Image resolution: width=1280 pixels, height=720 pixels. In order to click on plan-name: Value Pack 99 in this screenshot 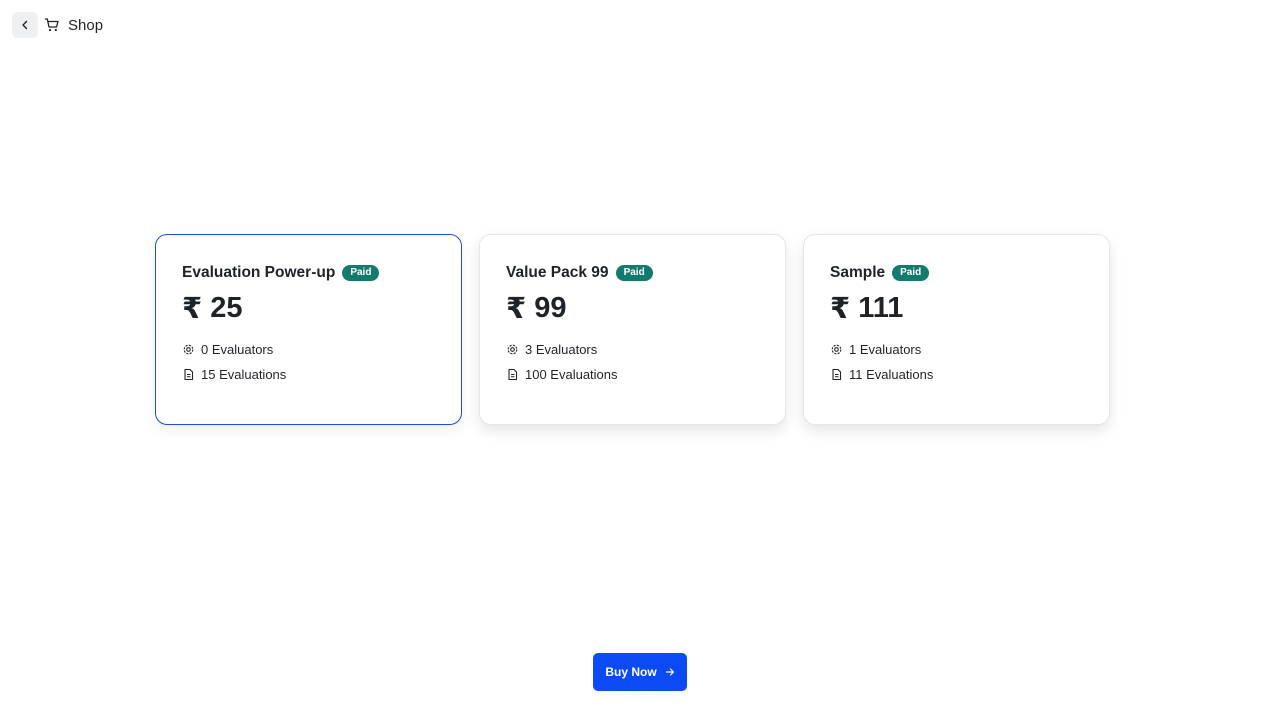, I will do `click(557, 272)`.